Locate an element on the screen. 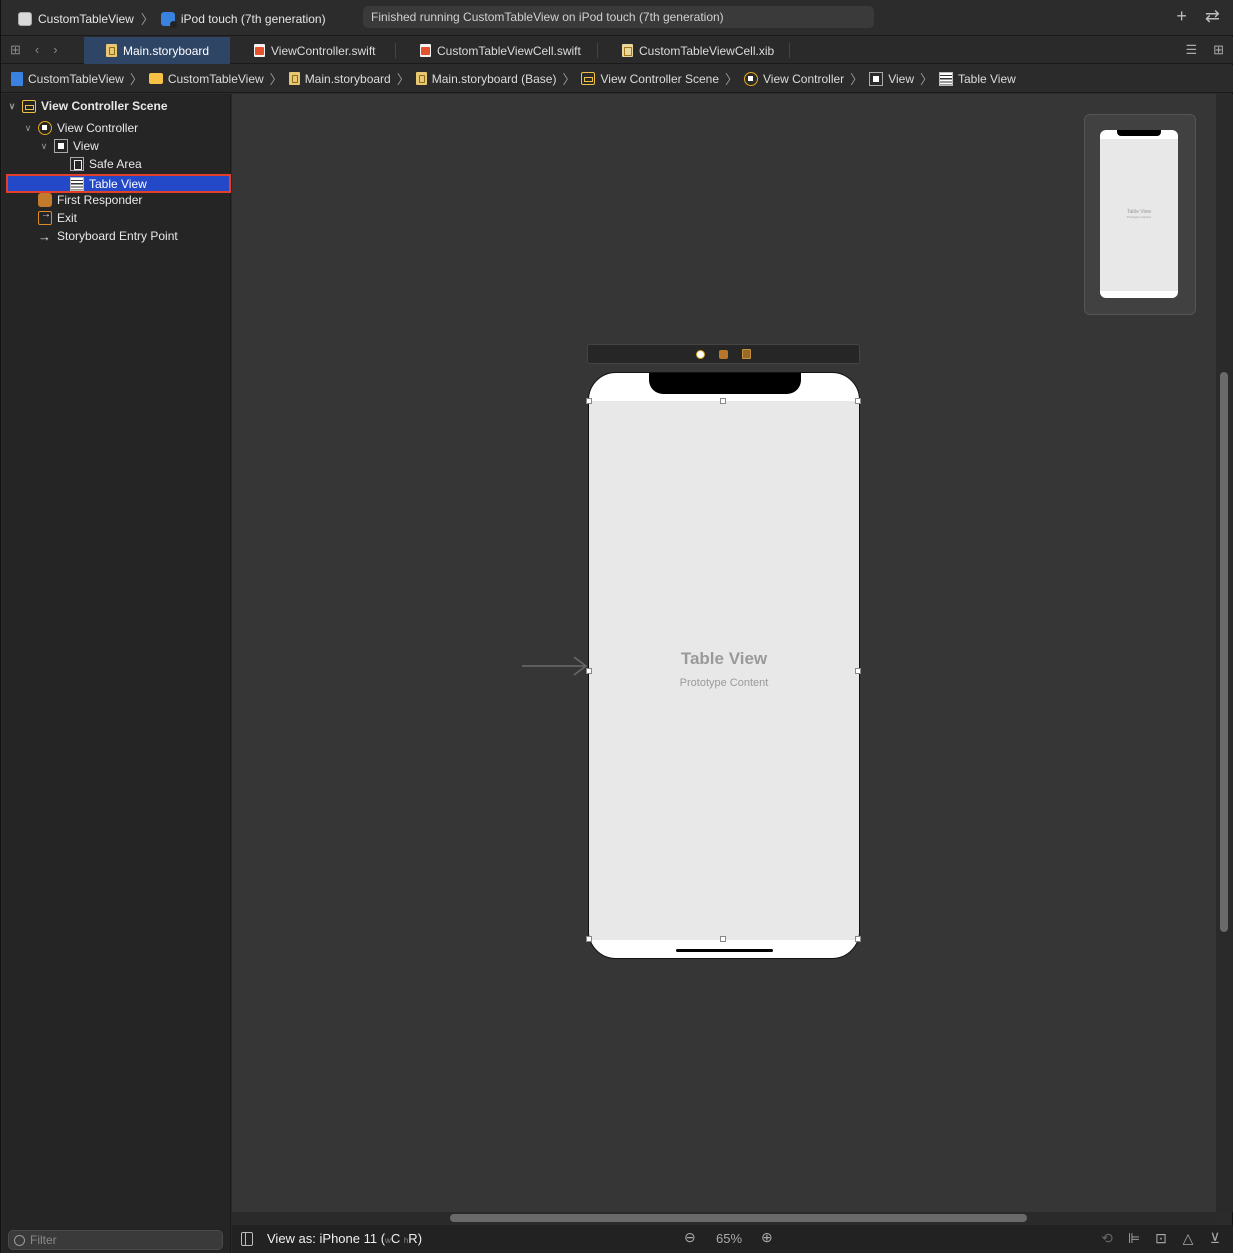 The height and width of the screenshot is (1253, 1233). jumpbar-label: Main.storyboard (Base) is located at coordinates (494, 78).